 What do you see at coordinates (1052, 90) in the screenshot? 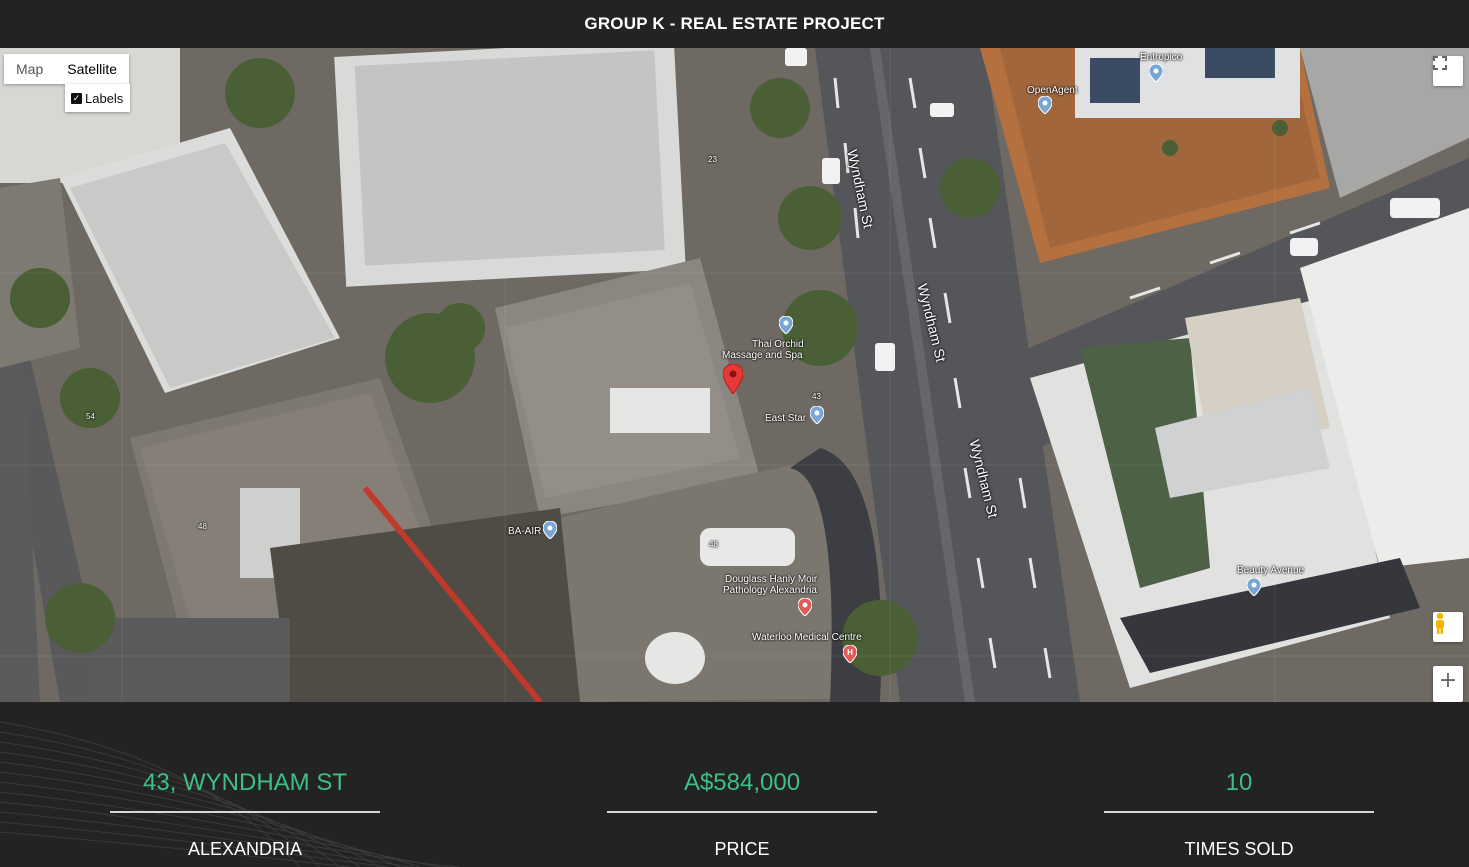
I see `place-label: OpenAgent` at bounding box center [1052, 90].